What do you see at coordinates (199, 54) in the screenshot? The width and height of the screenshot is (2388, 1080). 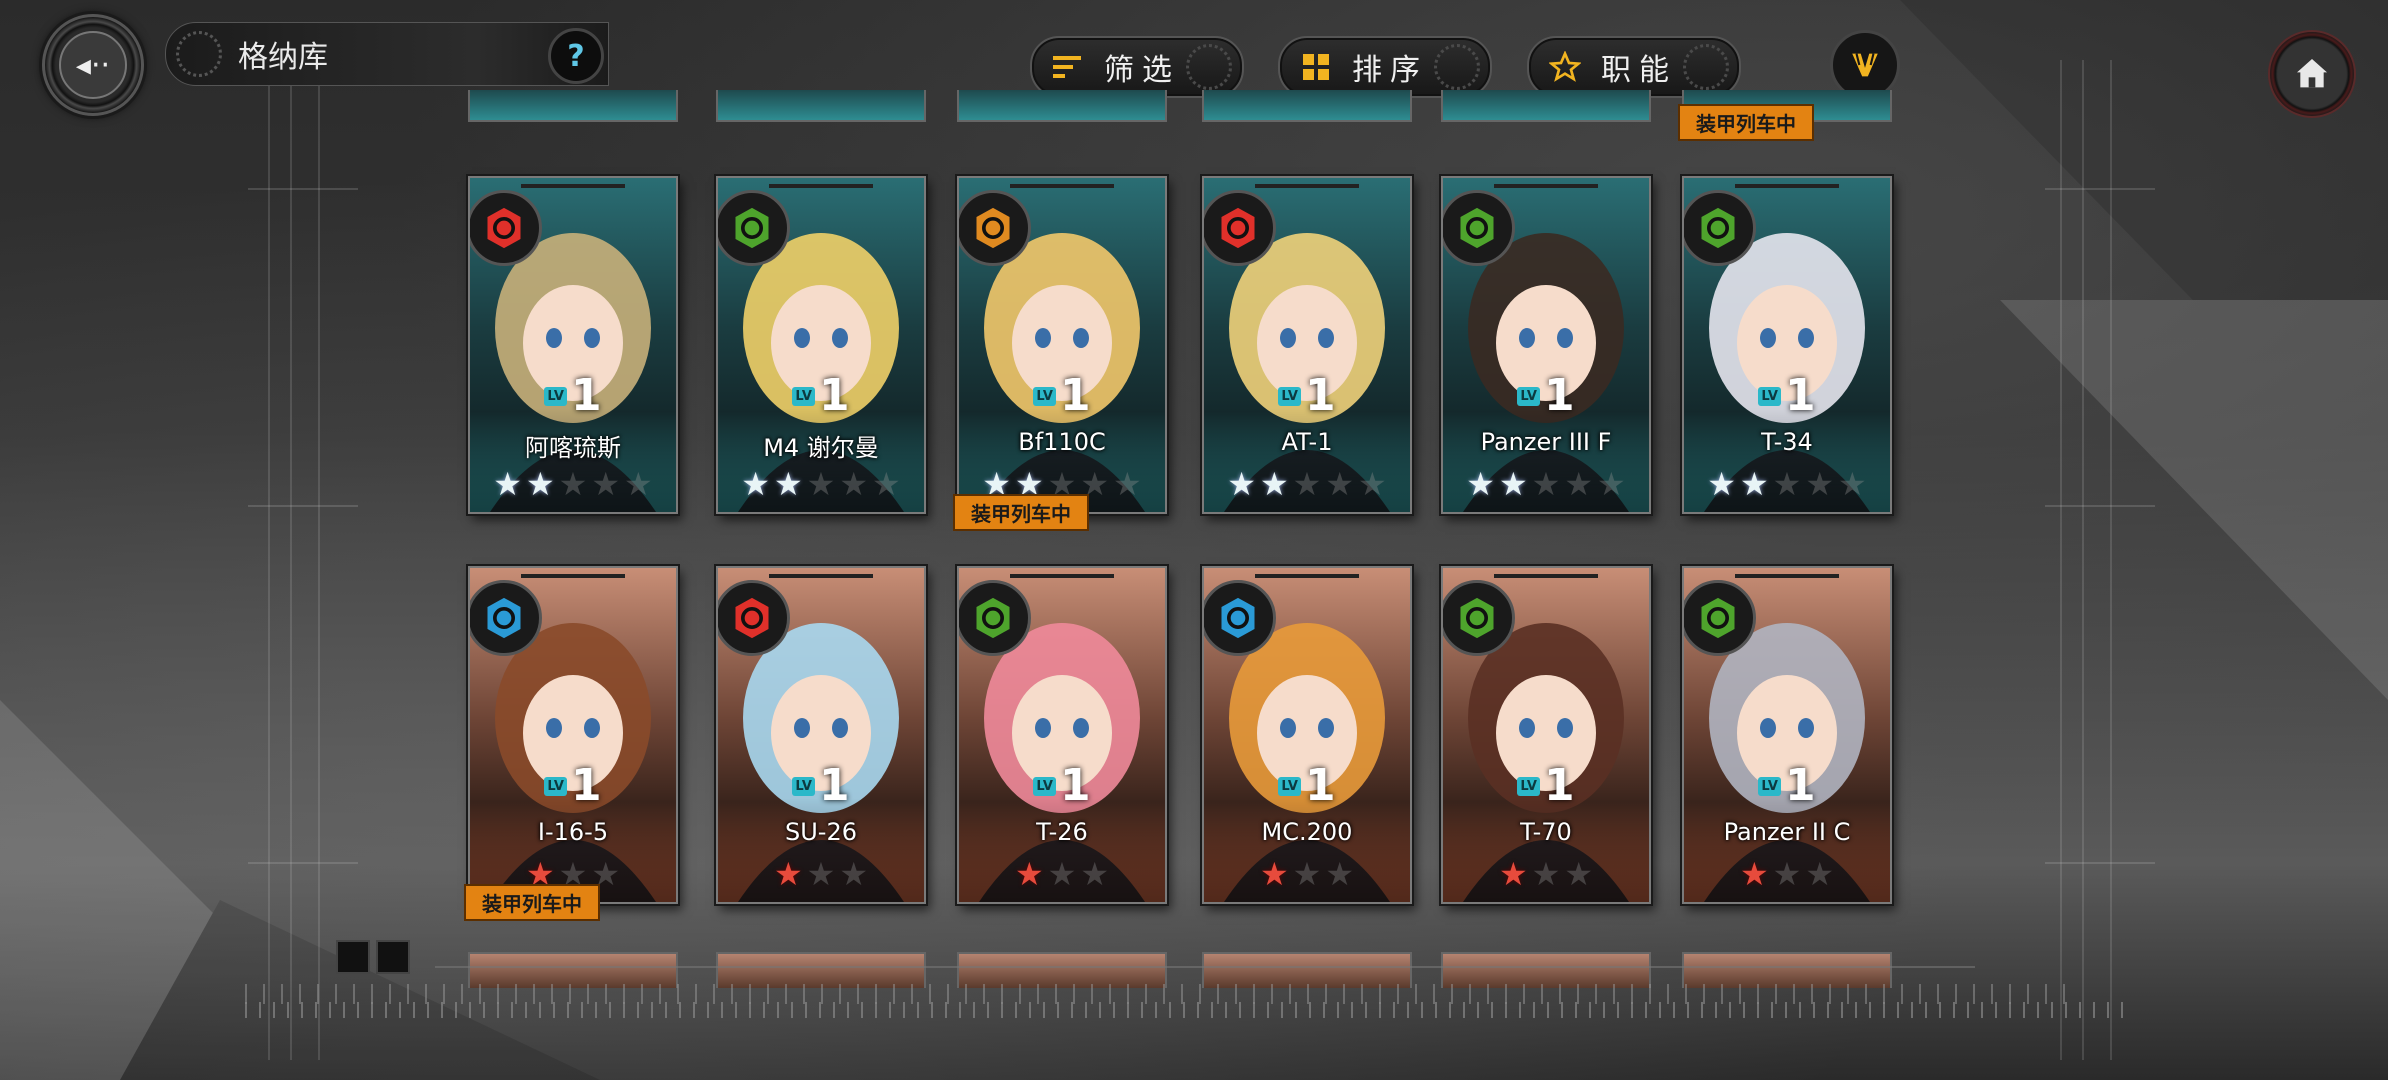 I see `gear-icon` at bounding box center [199, 54].